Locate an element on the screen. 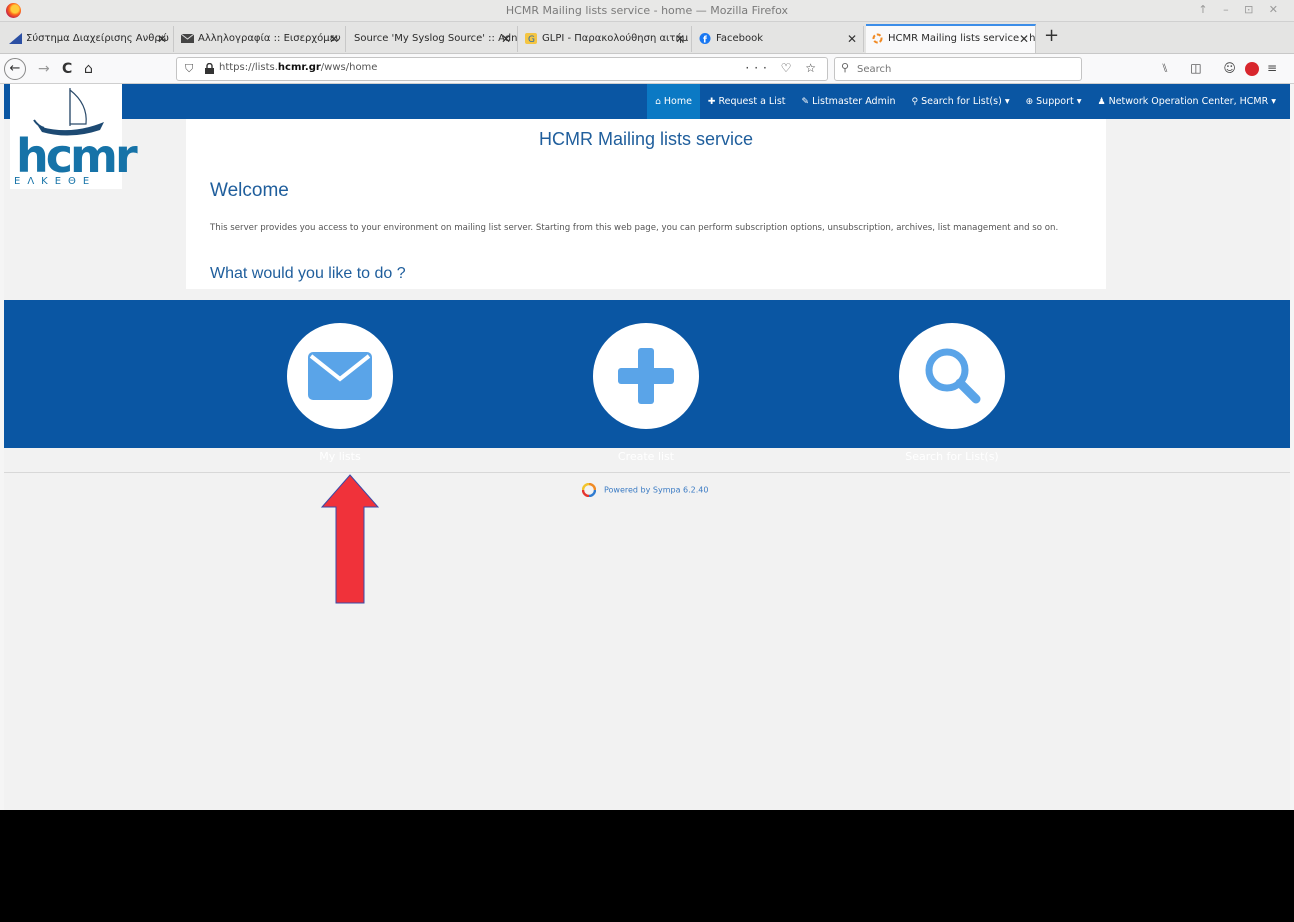 This screenshot has height=922, width=1294. glpi-icon: G is located at coordinates (531, 38).